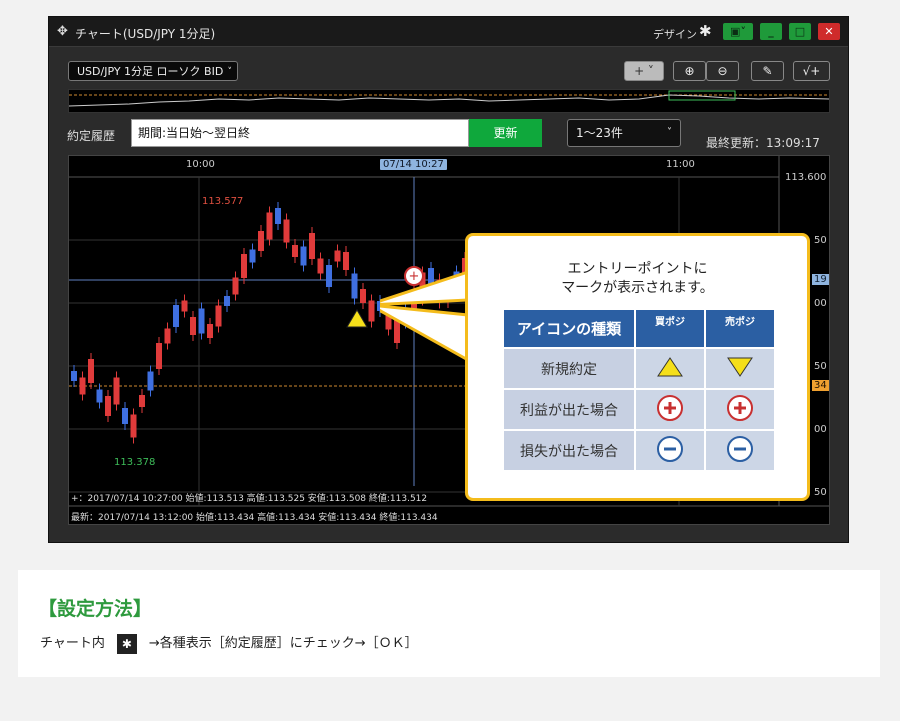  Describe the element at coordinates (763, 143) in the screenshot. I see `last-update-text: 最終更新：13:09:17` at that location.